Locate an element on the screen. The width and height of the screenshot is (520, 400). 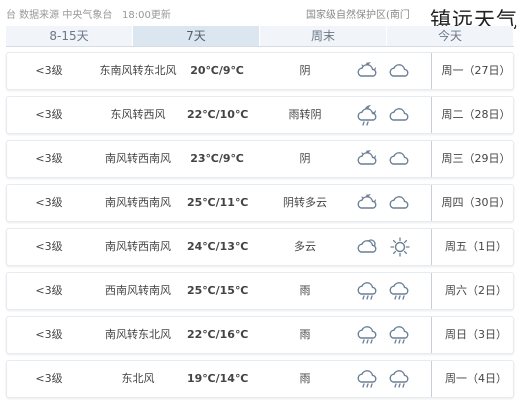
data-source-text: 台 数据来源 中央气象台 is located at coordinates (59, 15).